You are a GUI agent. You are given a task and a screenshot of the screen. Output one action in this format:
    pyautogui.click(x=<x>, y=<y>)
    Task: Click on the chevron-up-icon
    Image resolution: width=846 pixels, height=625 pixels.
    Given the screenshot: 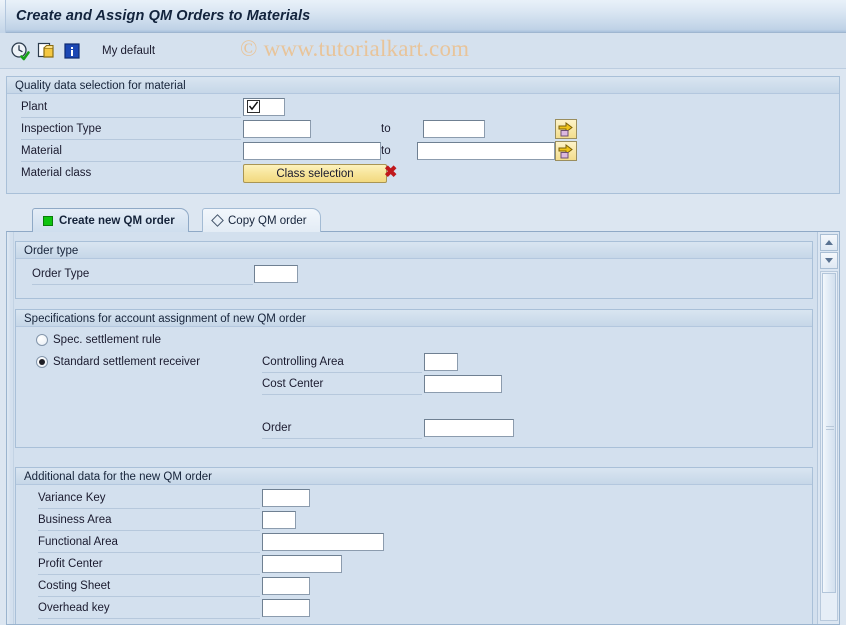 What is the action you would take?
    pyautogui.click(x=829, y=242)
    